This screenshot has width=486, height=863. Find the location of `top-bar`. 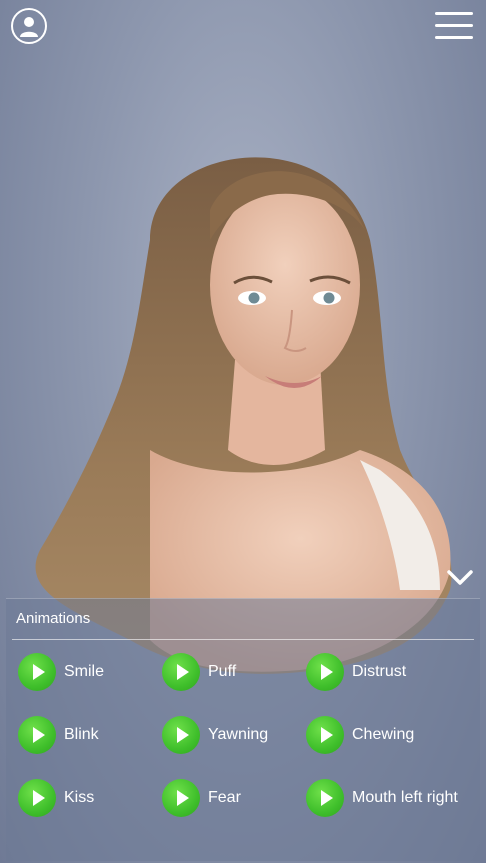

top-bar is located at coordinates (243, 30).